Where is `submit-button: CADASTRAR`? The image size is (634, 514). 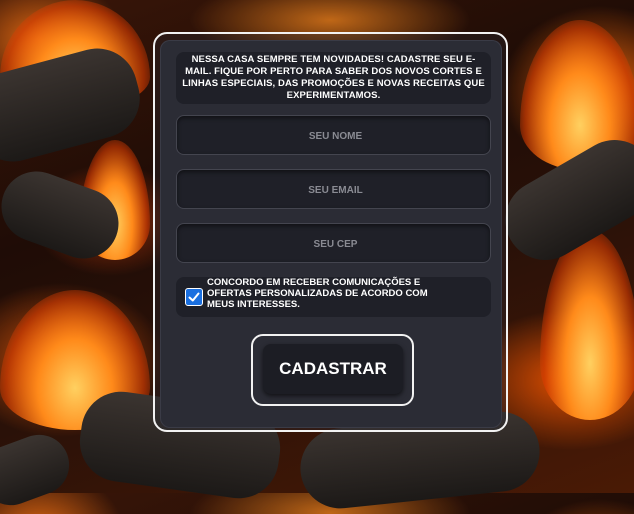 submit-button: CADASTRAR is located at coordinates (333, 369).